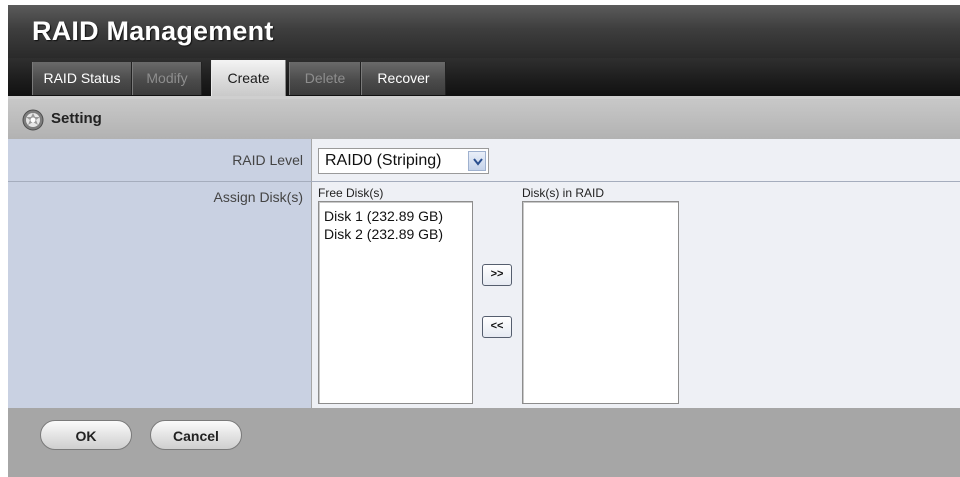  I want to click on free-disks-caption: Free Disk(s), so click(351, 193).